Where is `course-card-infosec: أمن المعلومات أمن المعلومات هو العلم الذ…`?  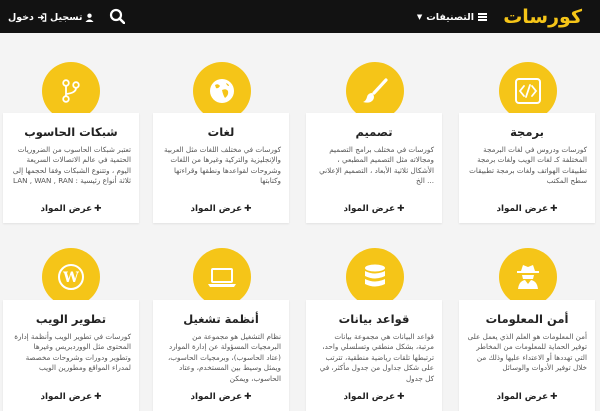 course-card-infosec: أمن المعلومات أمن المعلومات هو العلم الذ… is located at coordinates (527, 355).